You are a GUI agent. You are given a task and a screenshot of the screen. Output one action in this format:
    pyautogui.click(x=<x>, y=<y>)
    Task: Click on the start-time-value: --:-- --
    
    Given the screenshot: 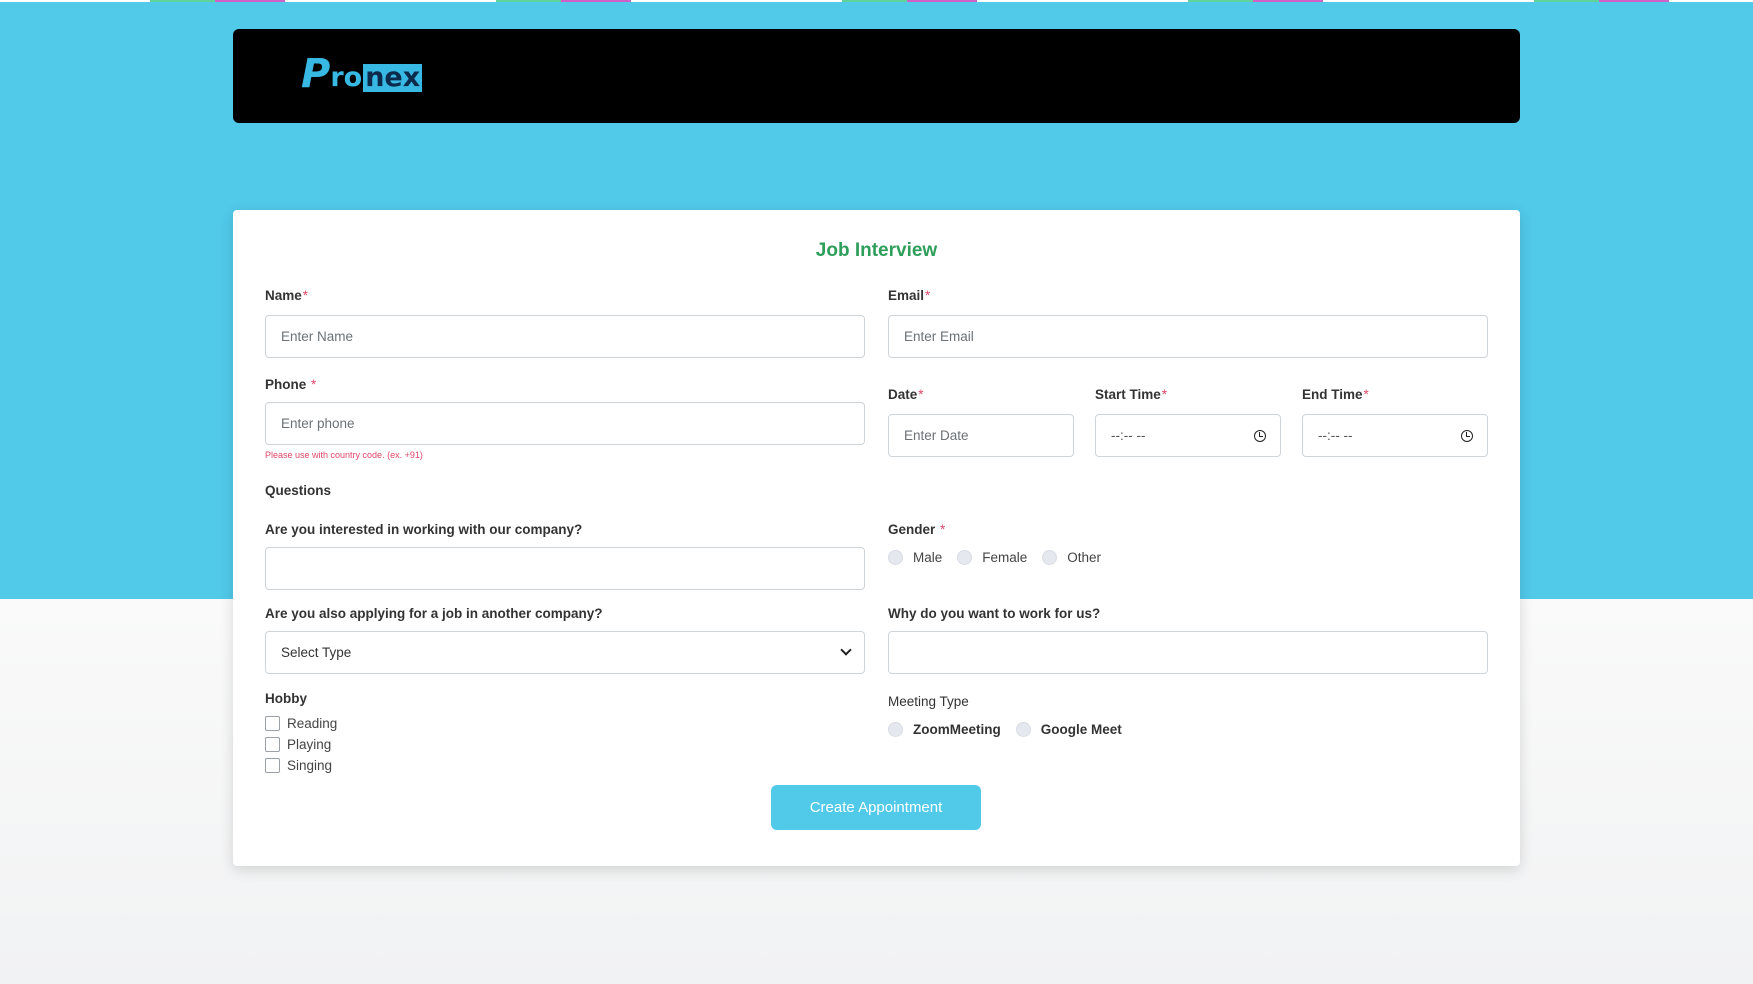 What is the action you would take?
    pyautogui.click(x=1128, y=435)
    